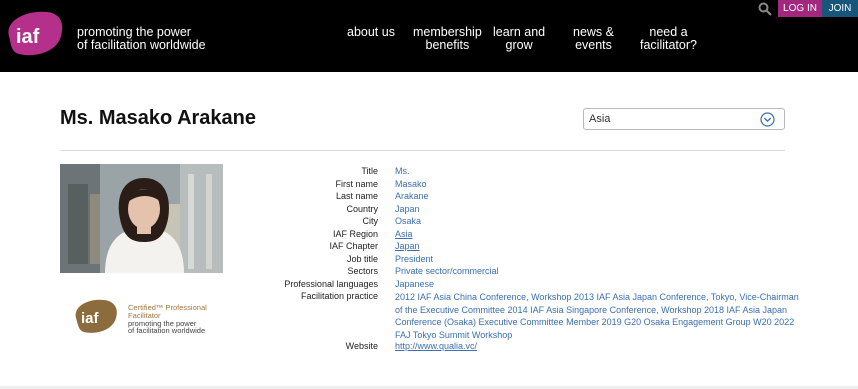  I want to click on nav-learn-and-grow: learn and grow, so click(519, 39).